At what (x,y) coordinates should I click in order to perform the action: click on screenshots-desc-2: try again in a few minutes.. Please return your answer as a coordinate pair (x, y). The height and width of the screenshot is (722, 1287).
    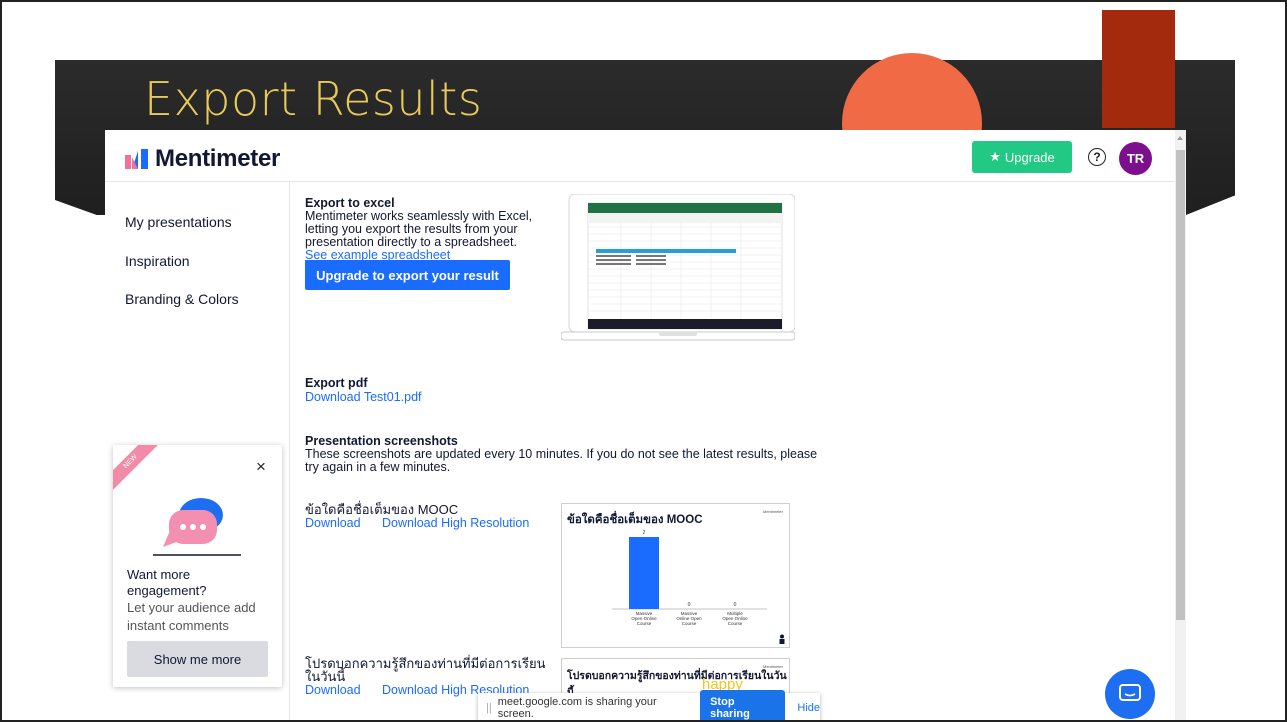
    Looking at the image, I should click on (378, 467).